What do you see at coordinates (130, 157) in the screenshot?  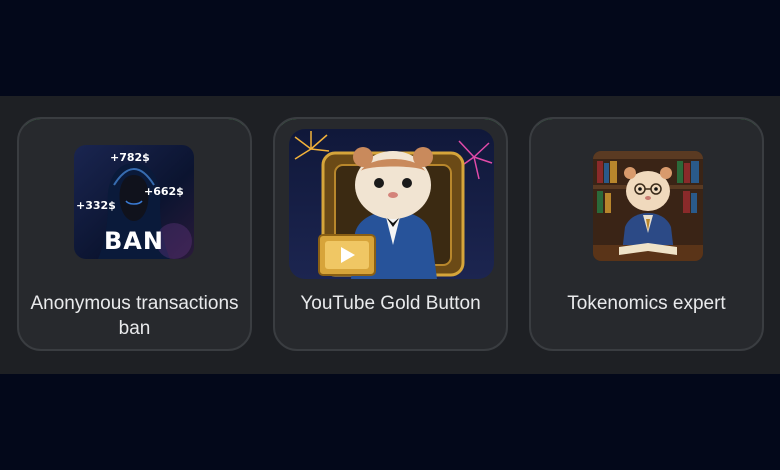 I see `amount-label: +782$` at bounding box center [130, 157].